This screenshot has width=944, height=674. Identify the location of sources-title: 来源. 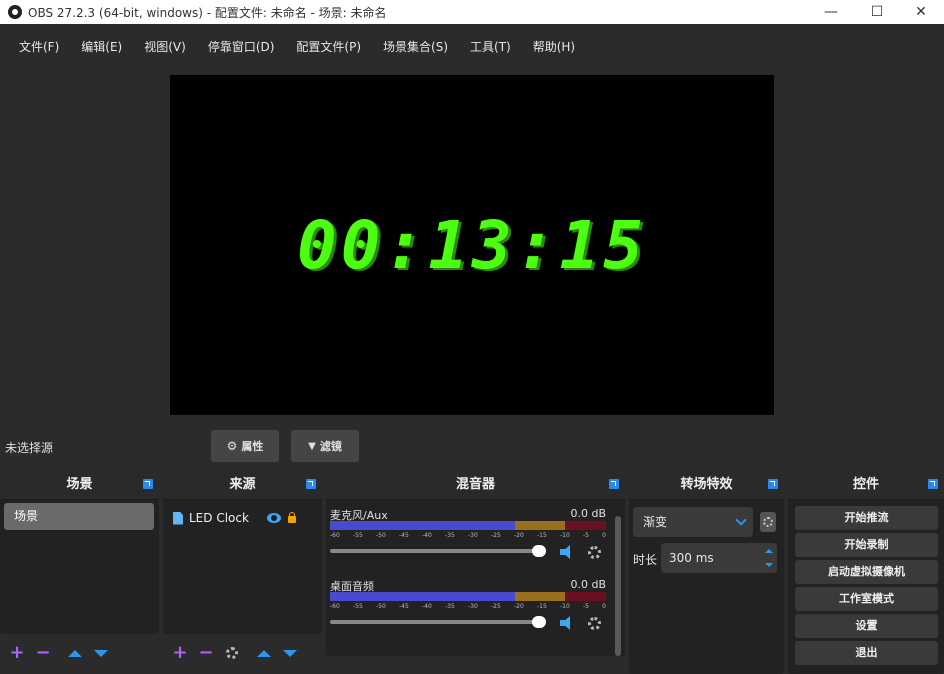
(242, 484).